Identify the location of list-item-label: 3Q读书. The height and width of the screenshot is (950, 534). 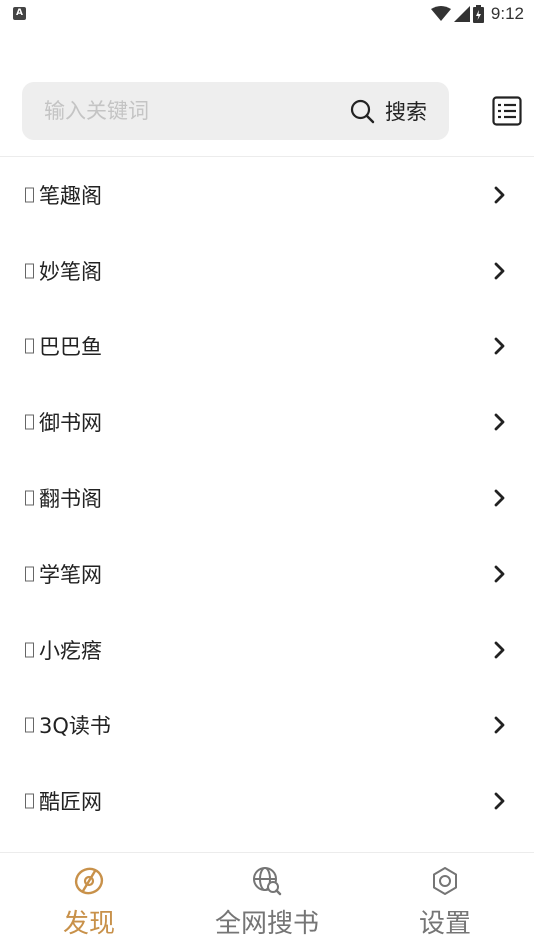
(75, 726).